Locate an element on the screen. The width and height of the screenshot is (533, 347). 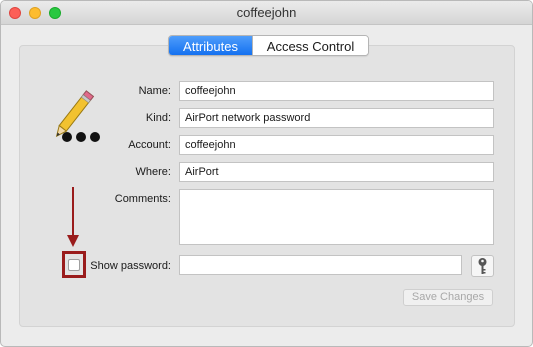
key-button is located at coordinates (482, 266).